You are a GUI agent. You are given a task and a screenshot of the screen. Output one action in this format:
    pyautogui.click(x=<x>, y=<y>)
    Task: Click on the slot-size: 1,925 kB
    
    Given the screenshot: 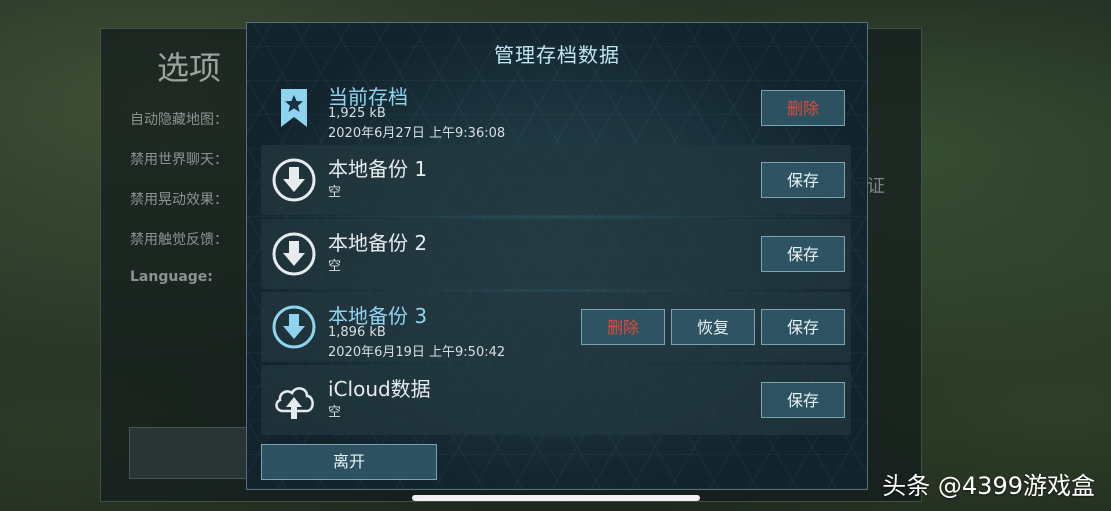 What is the action you would take?
    pyautogui.click(x=357, y=113)
    